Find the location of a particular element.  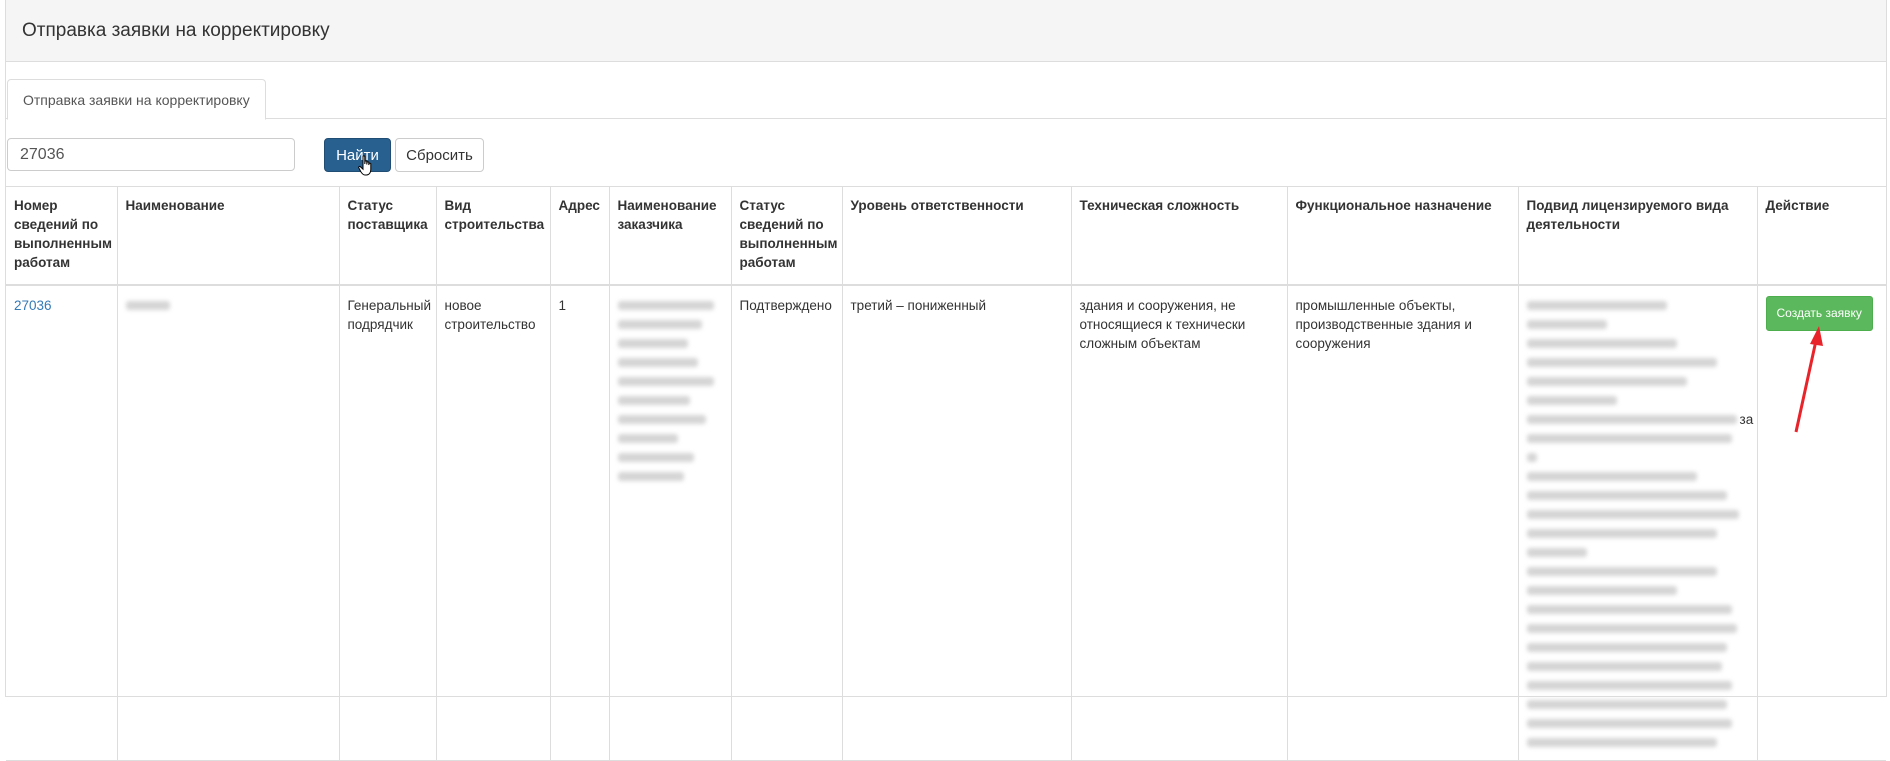

col-header-info-status: Статус сведений по выполненным работам is located at coordinates (787, 235).